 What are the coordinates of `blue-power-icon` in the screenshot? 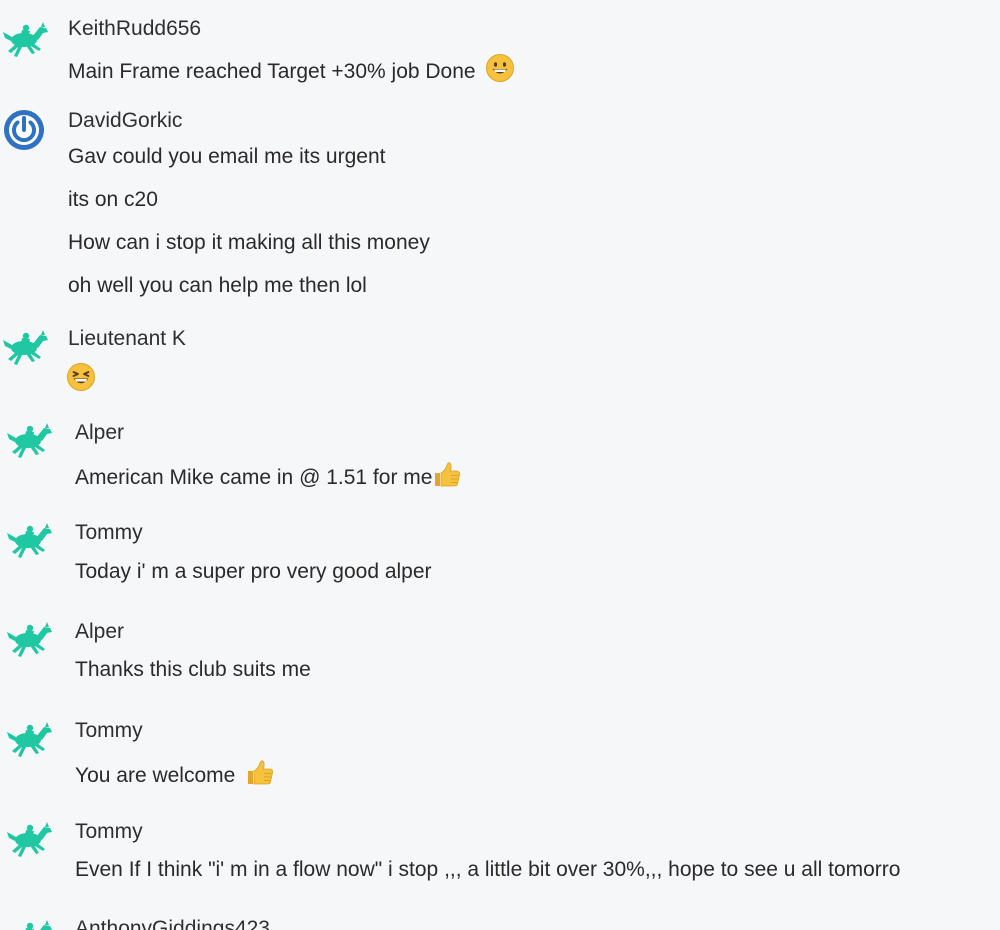 It's located at (24, 130).